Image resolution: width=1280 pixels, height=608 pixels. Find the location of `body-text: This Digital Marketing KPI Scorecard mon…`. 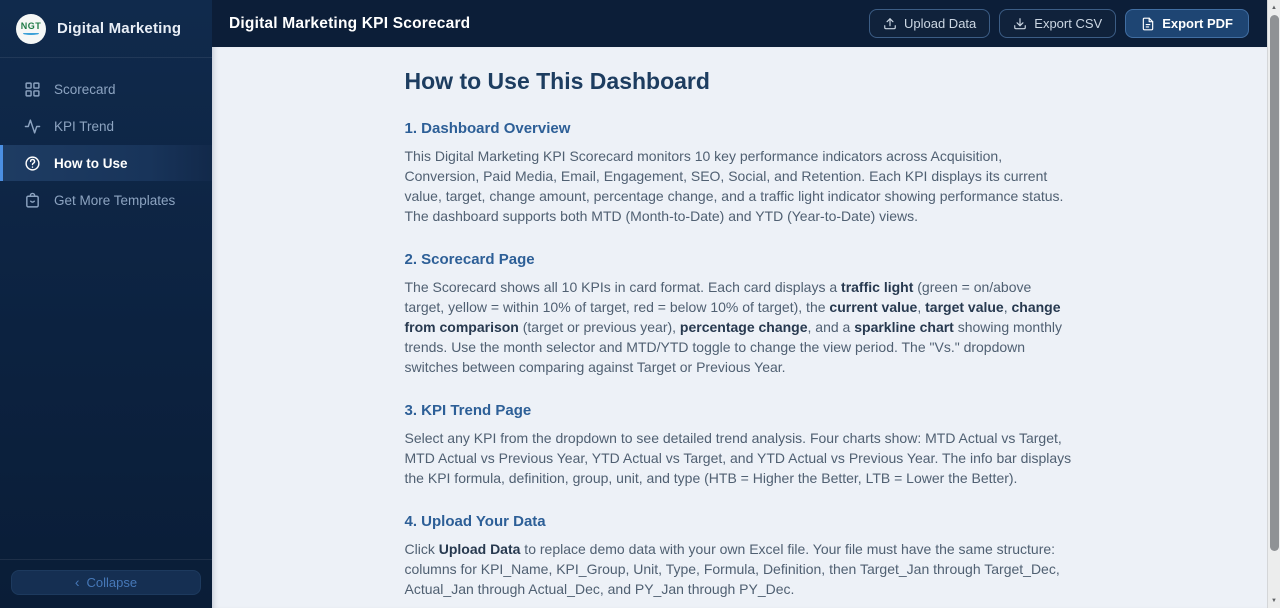

body-text: This Digital Marketing KPI Scorecard mon… is located at coordinates (734, 186).